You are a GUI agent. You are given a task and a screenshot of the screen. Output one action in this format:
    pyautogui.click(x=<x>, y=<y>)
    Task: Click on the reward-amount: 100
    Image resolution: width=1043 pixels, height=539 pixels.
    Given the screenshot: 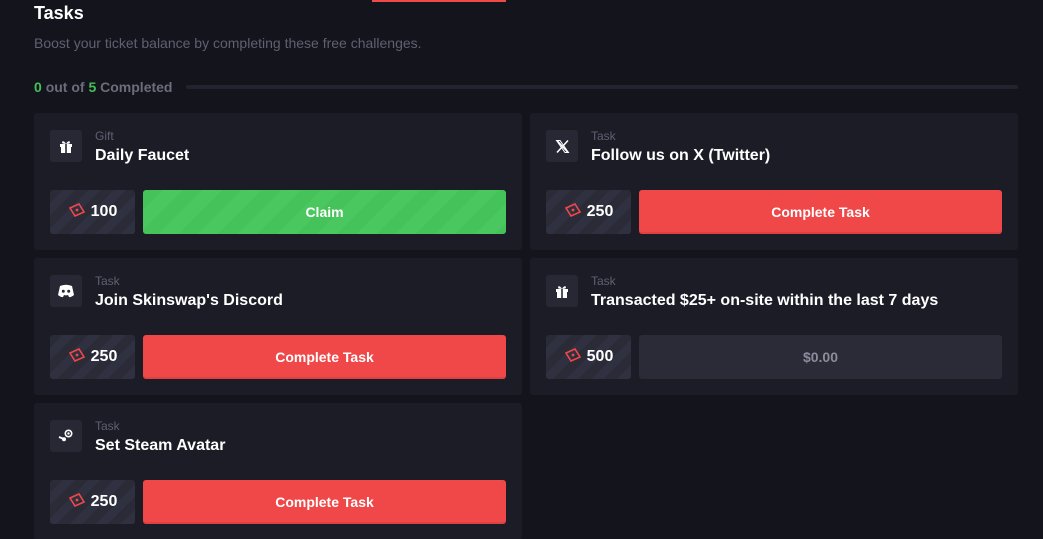 What is the action you would take?
    pyautogui.click(x=104, y=211)
    